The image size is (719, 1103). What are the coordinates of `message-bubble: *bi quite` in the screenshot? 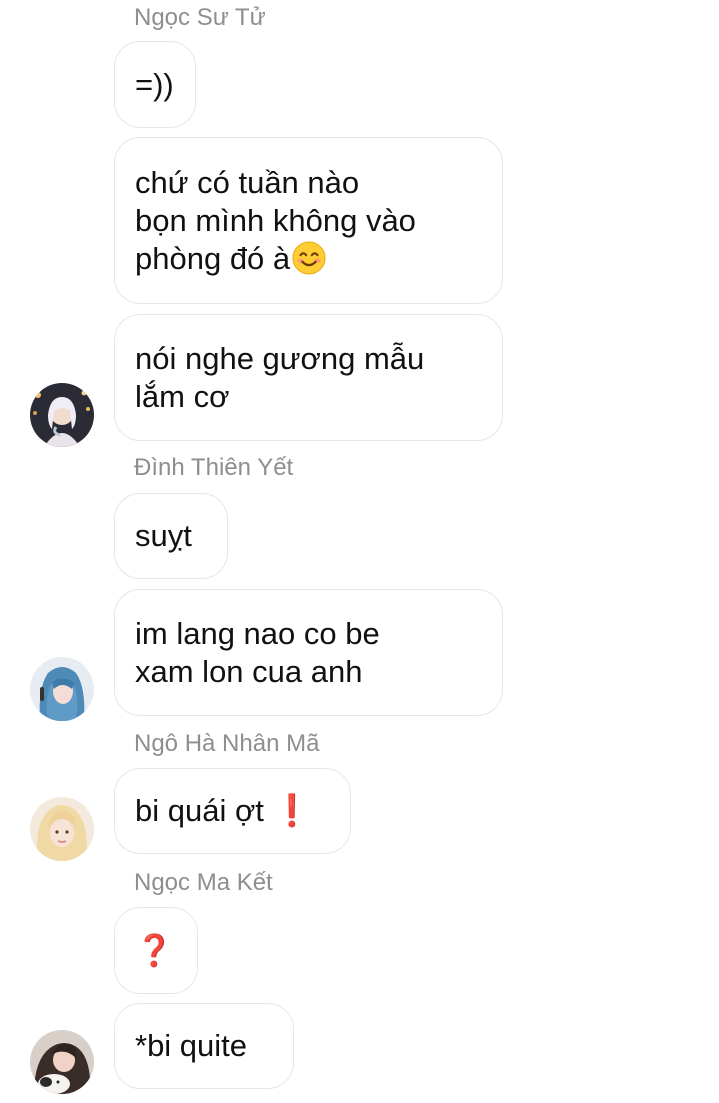 It's located at (204, 1046).